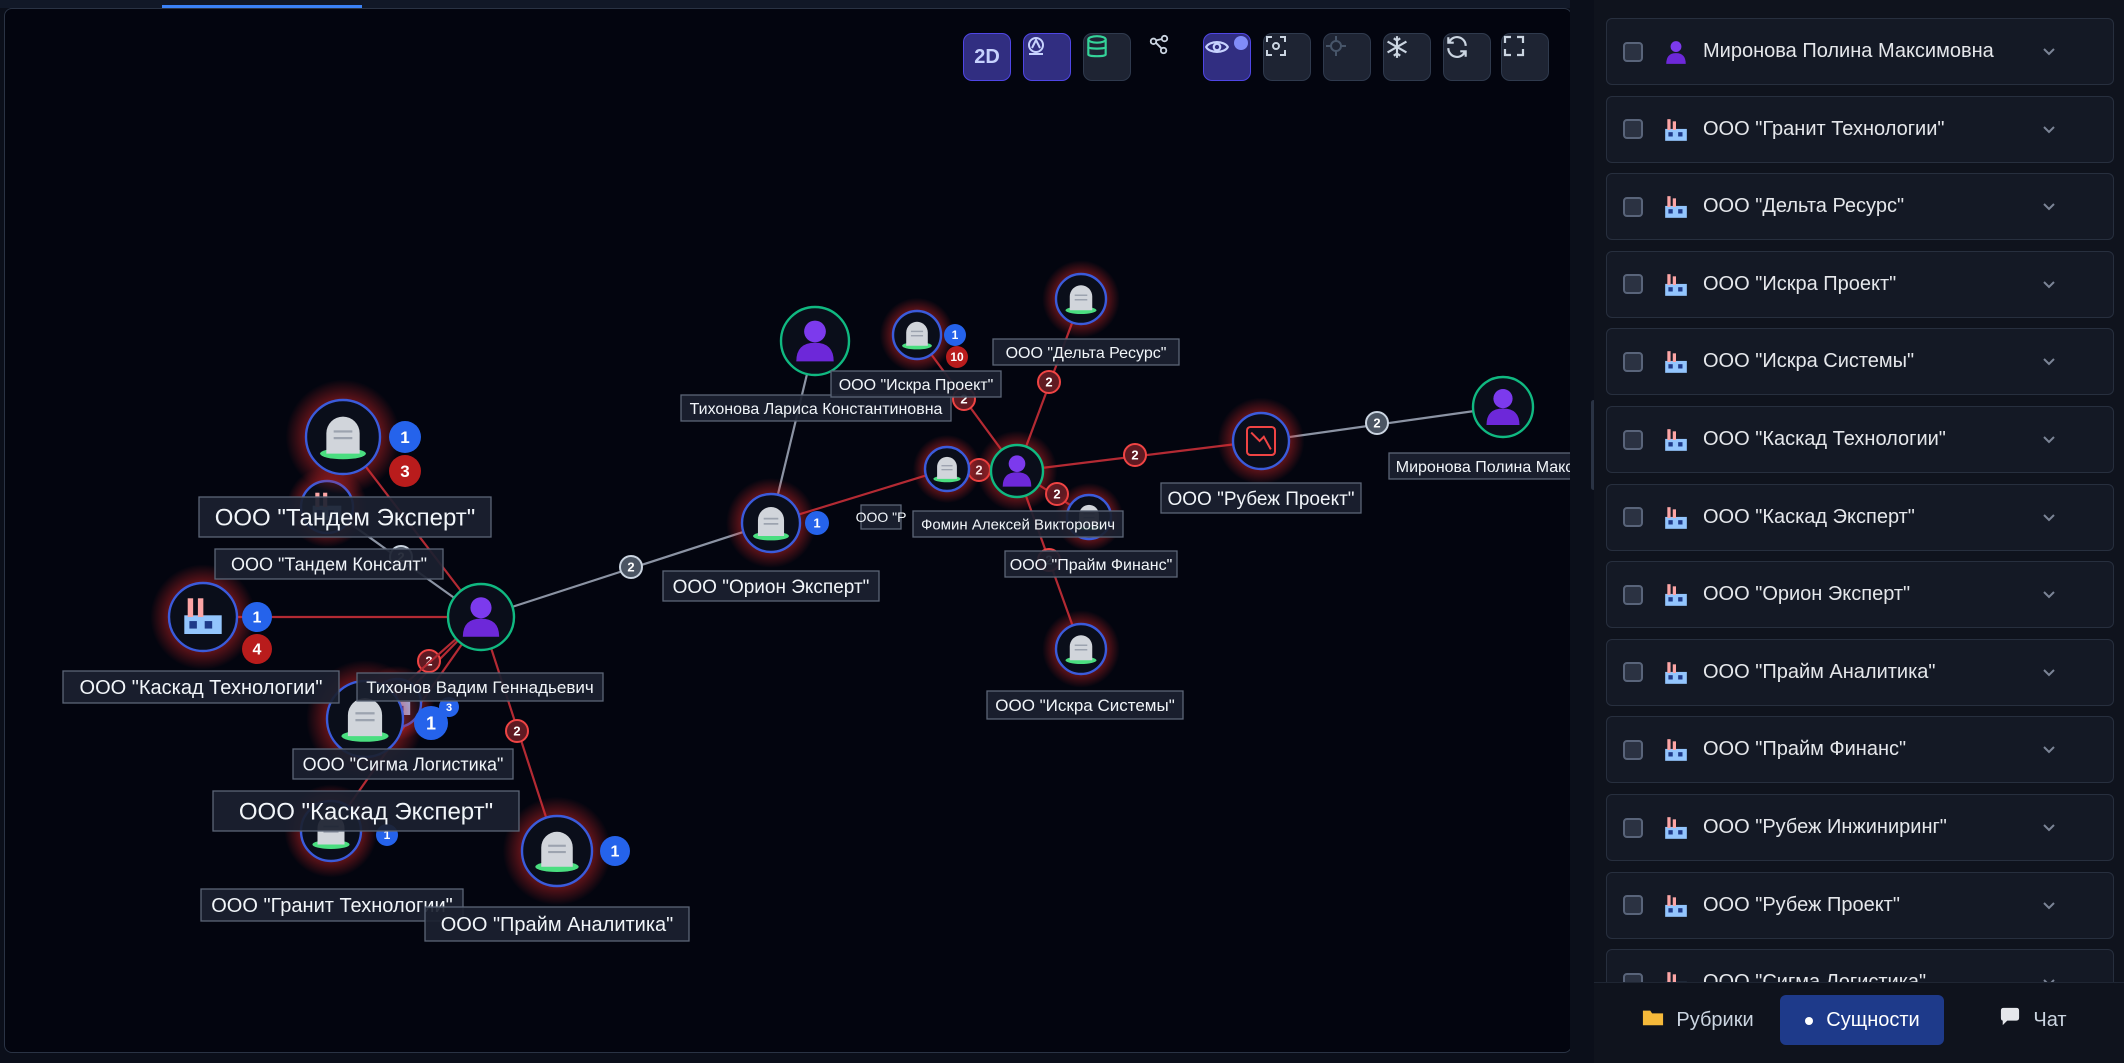  I want to click on node-label-tandem-expert: ООО "Тандем Эксперт", so click(345, 517).